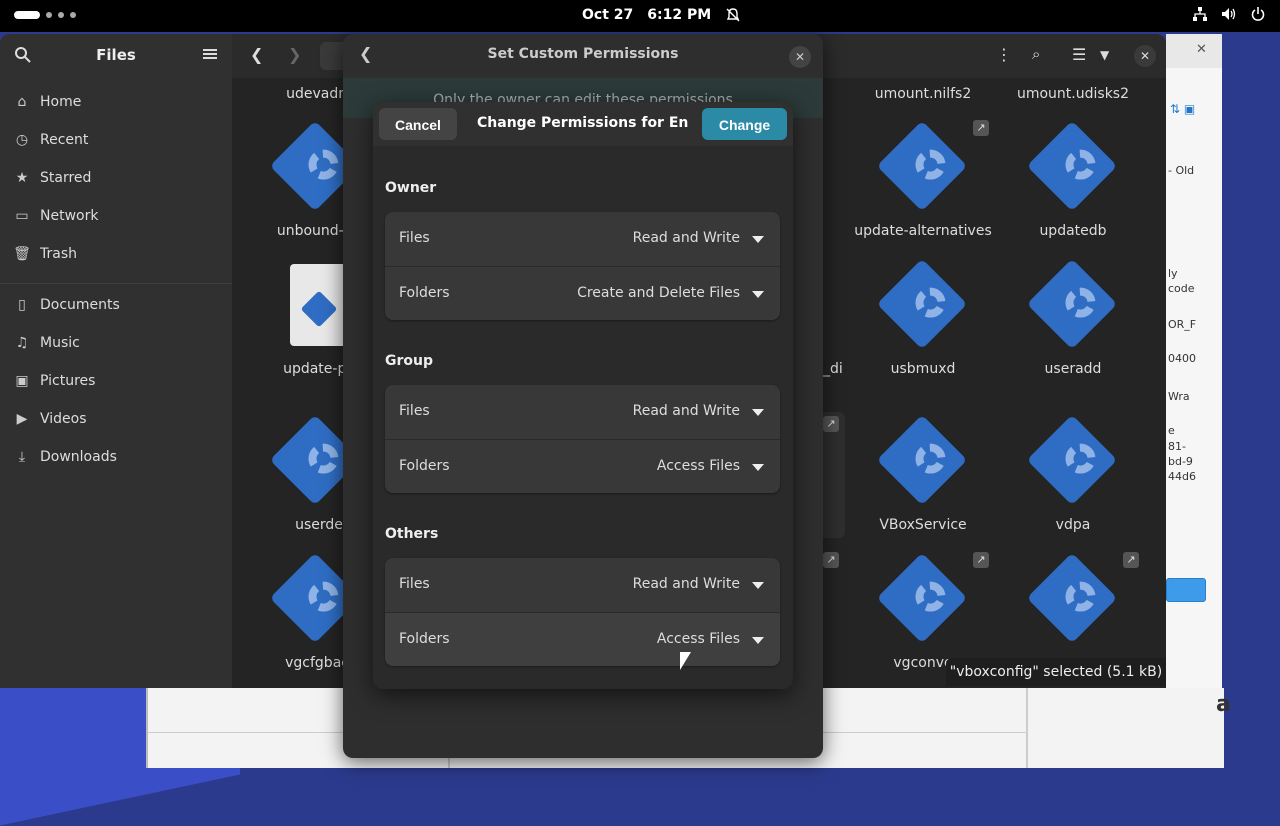 This screenshot has width=1280, height=826. Describe the element at coordinates (583, 54) in the screenshot. I see `dialog-title: Set Custom Permissions` at that location.